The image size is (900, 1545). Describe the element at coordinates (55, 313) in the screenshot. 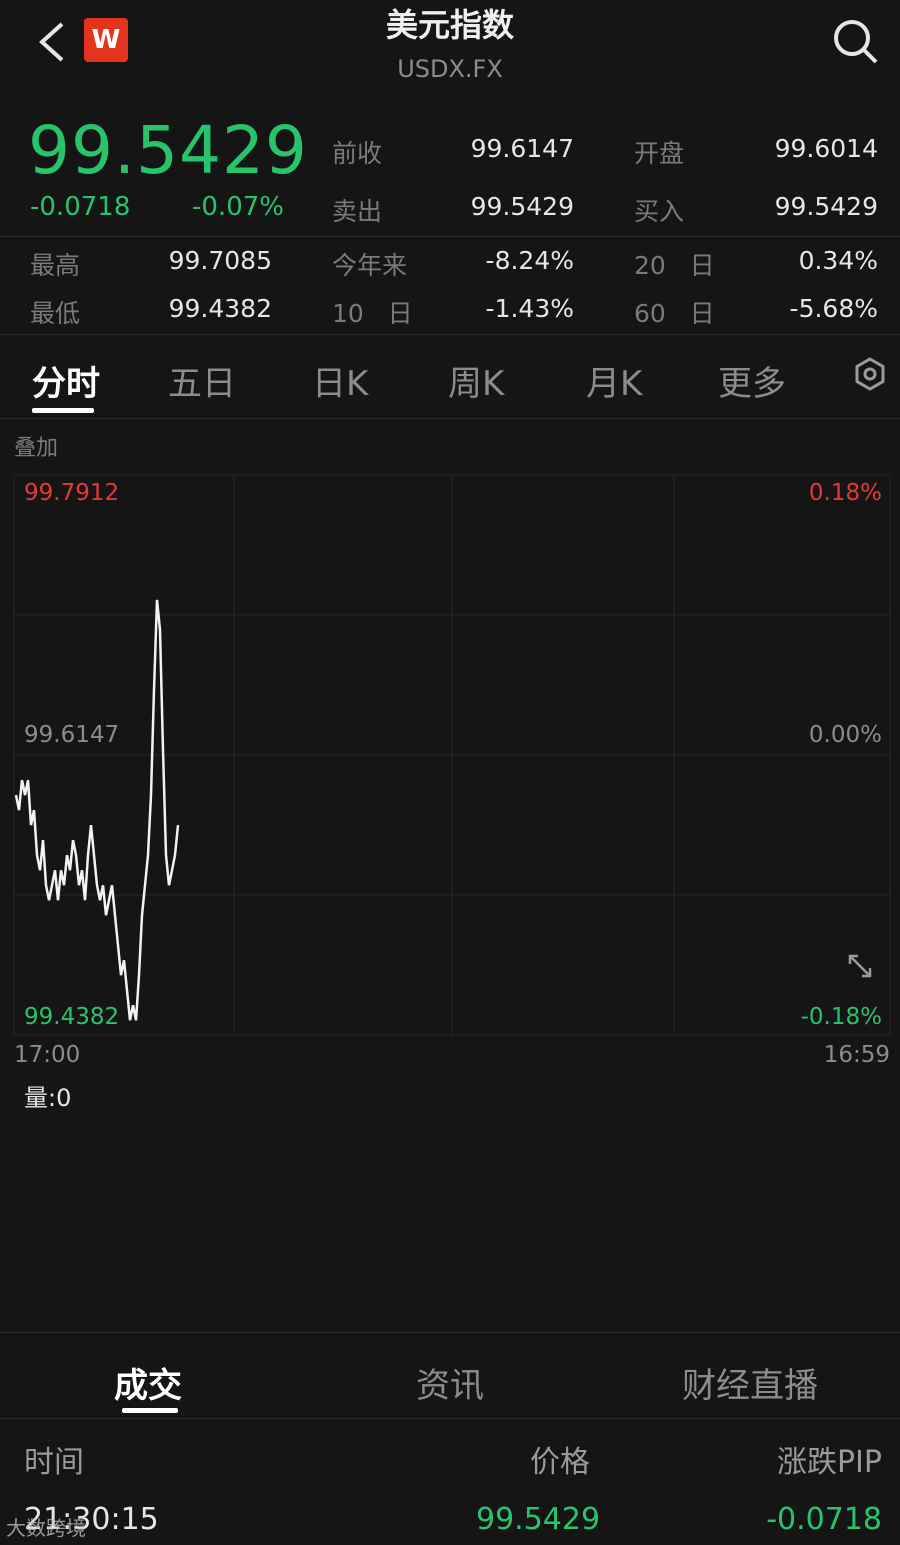

I see `low-label: 最低` at that location.